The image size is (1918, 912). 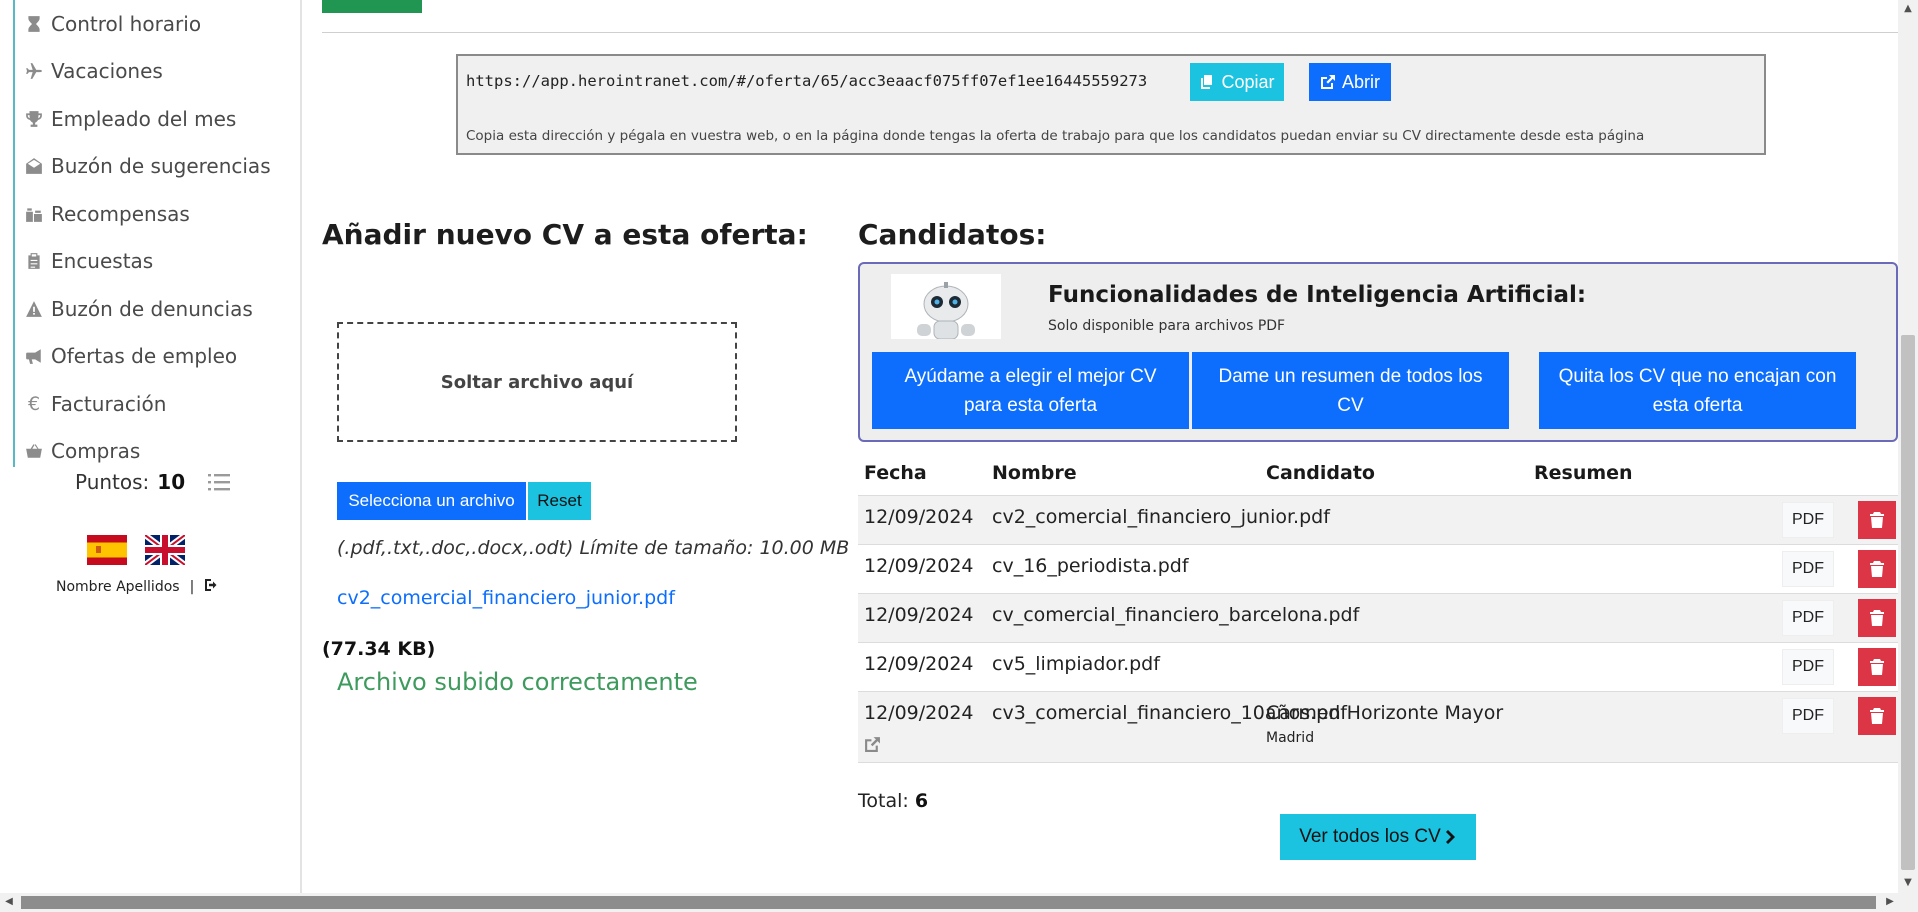 I want to click on vertical-scrollbar: ▲ ▼, so click(x=1908, y=446).